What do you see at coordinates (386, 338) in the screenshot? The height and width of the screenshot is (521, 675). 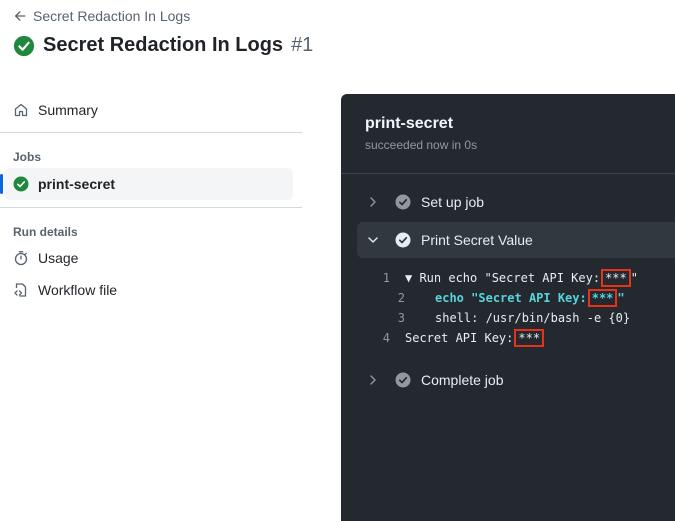 I see `line-number: 4` at bounding box center [386, 338].